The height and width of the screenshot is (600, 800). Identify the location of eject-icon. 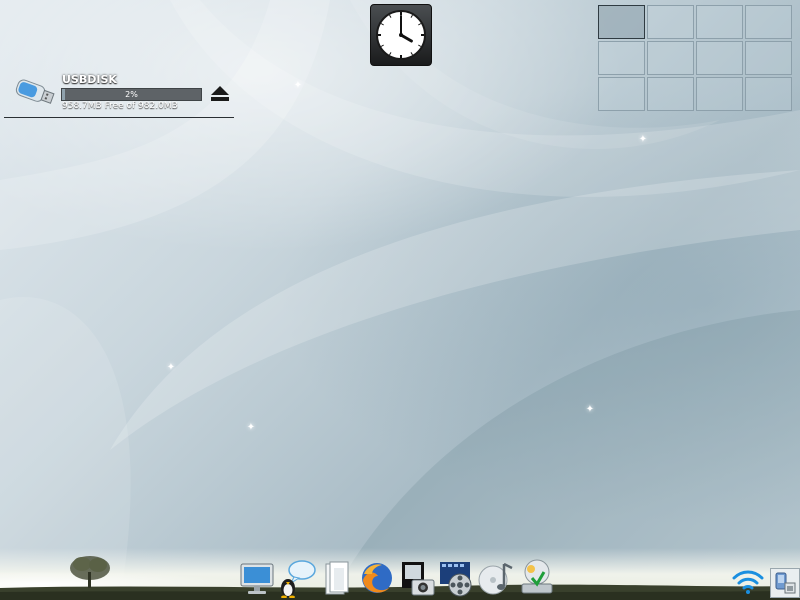
(220, 93).